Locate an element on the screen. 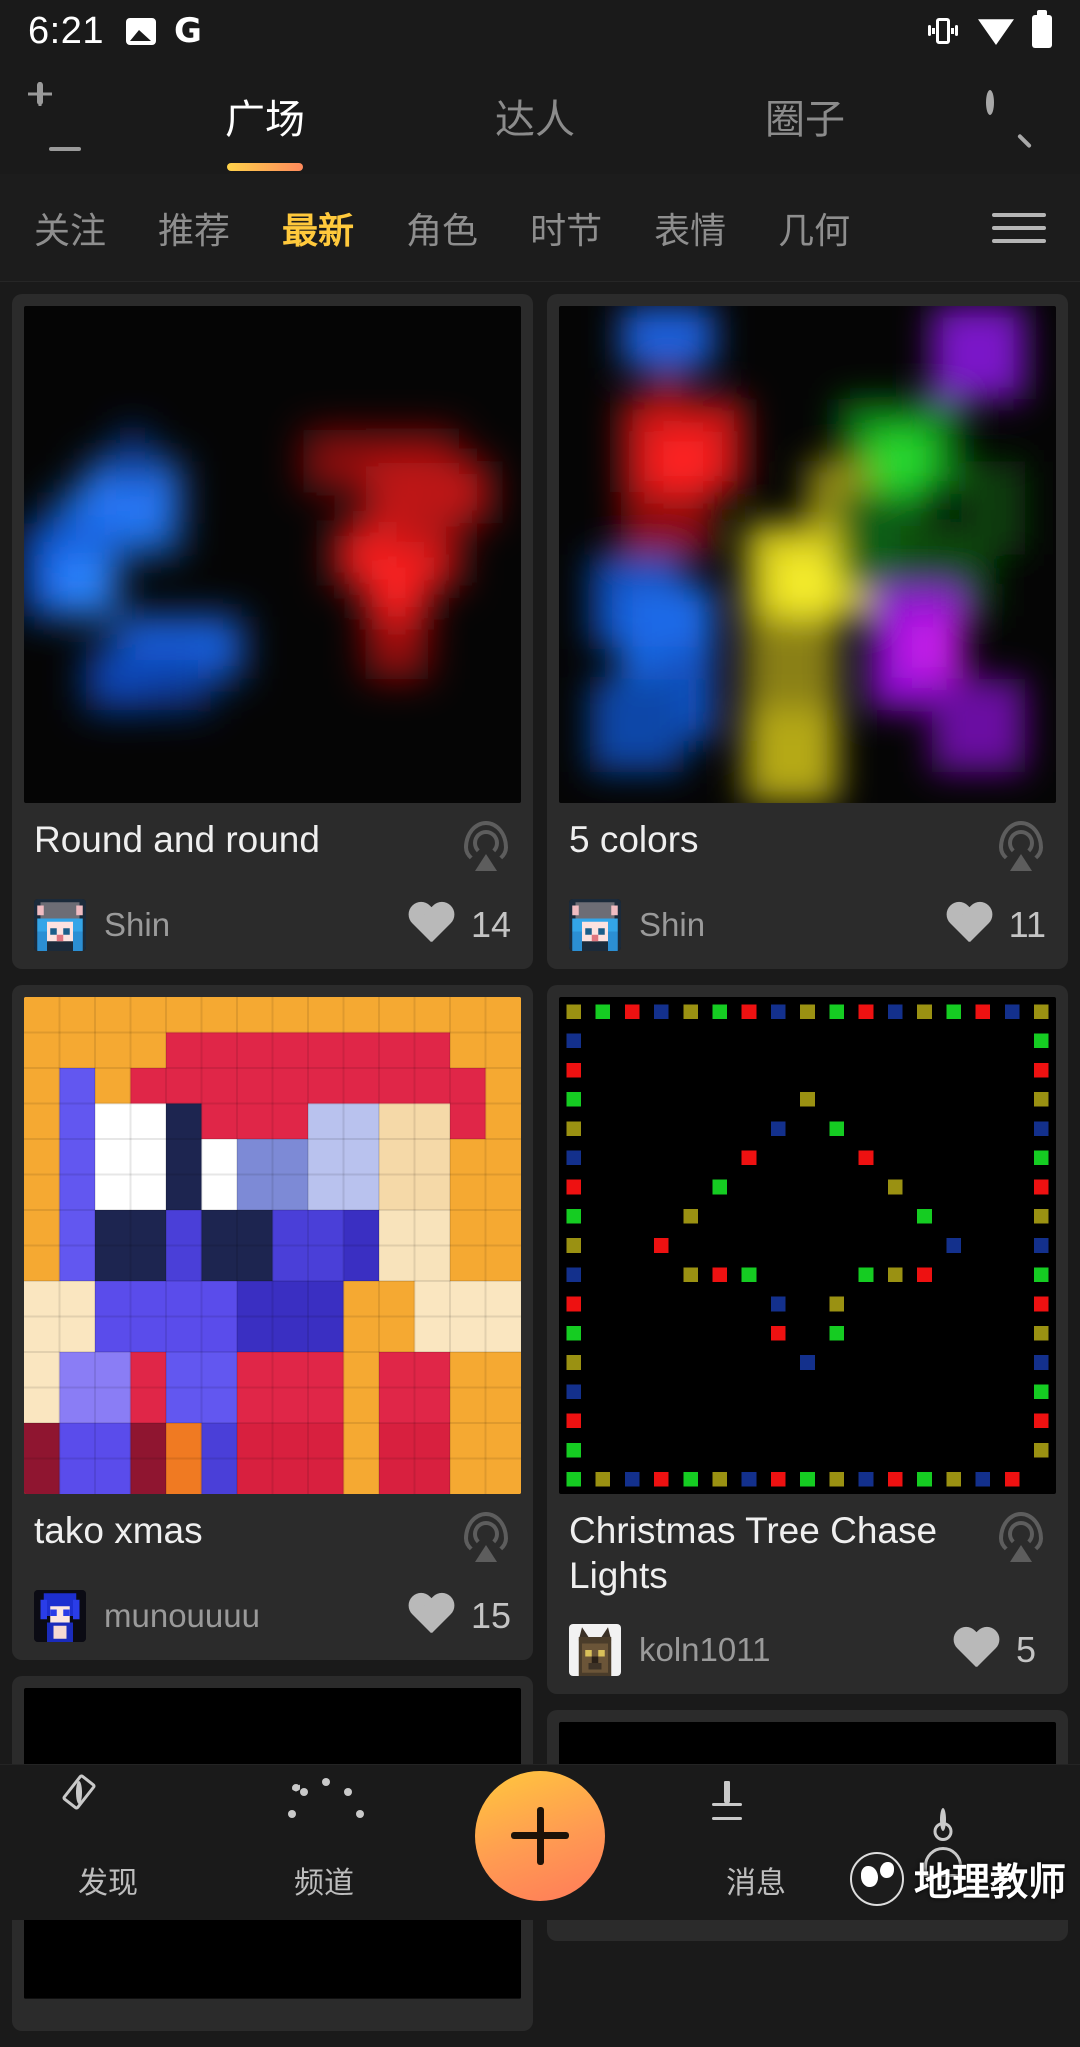 The width and height of the screenshot is (1080, 2047). nav-label-discover: 发现 is located at coordinates (108, 1883).